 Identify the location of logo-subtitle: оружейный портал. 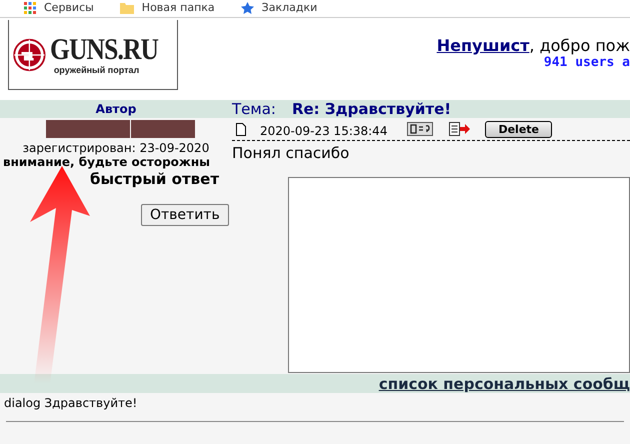
(96, 69).